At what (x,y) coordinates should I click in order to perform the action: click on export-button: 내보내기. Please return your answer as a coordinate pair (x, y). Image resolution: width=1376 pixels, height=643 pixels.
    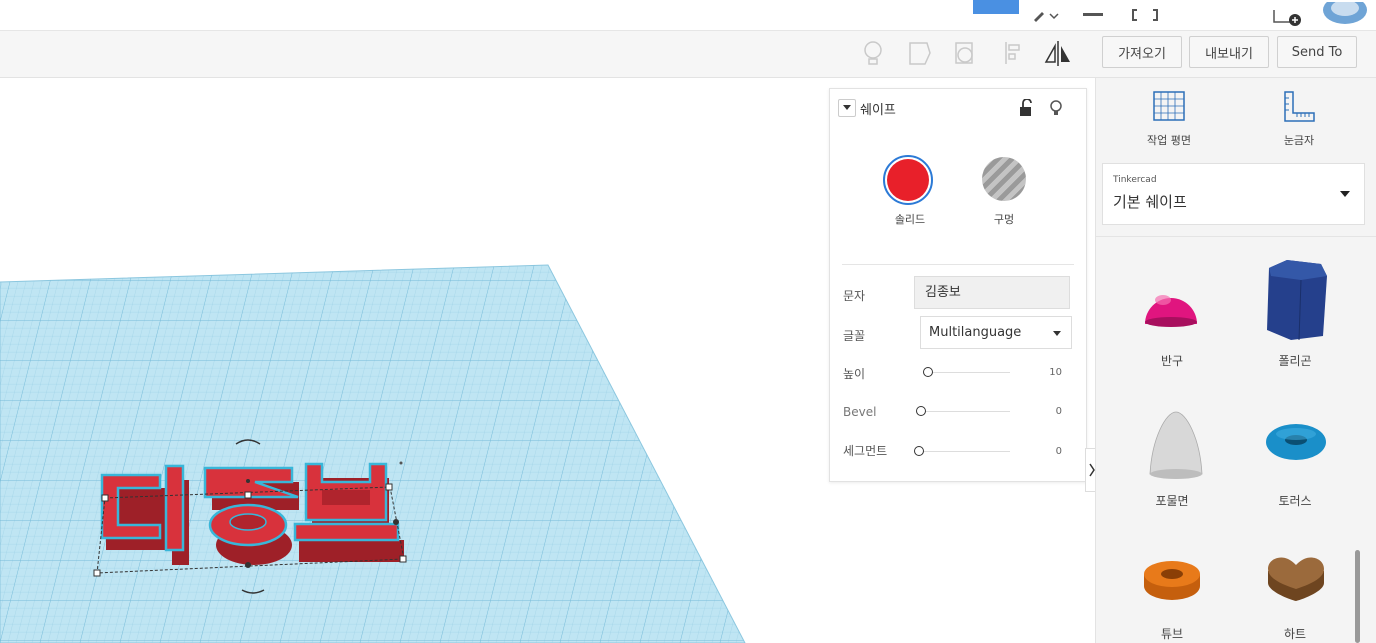
    Looking at the image, I should click on (1229, 52).